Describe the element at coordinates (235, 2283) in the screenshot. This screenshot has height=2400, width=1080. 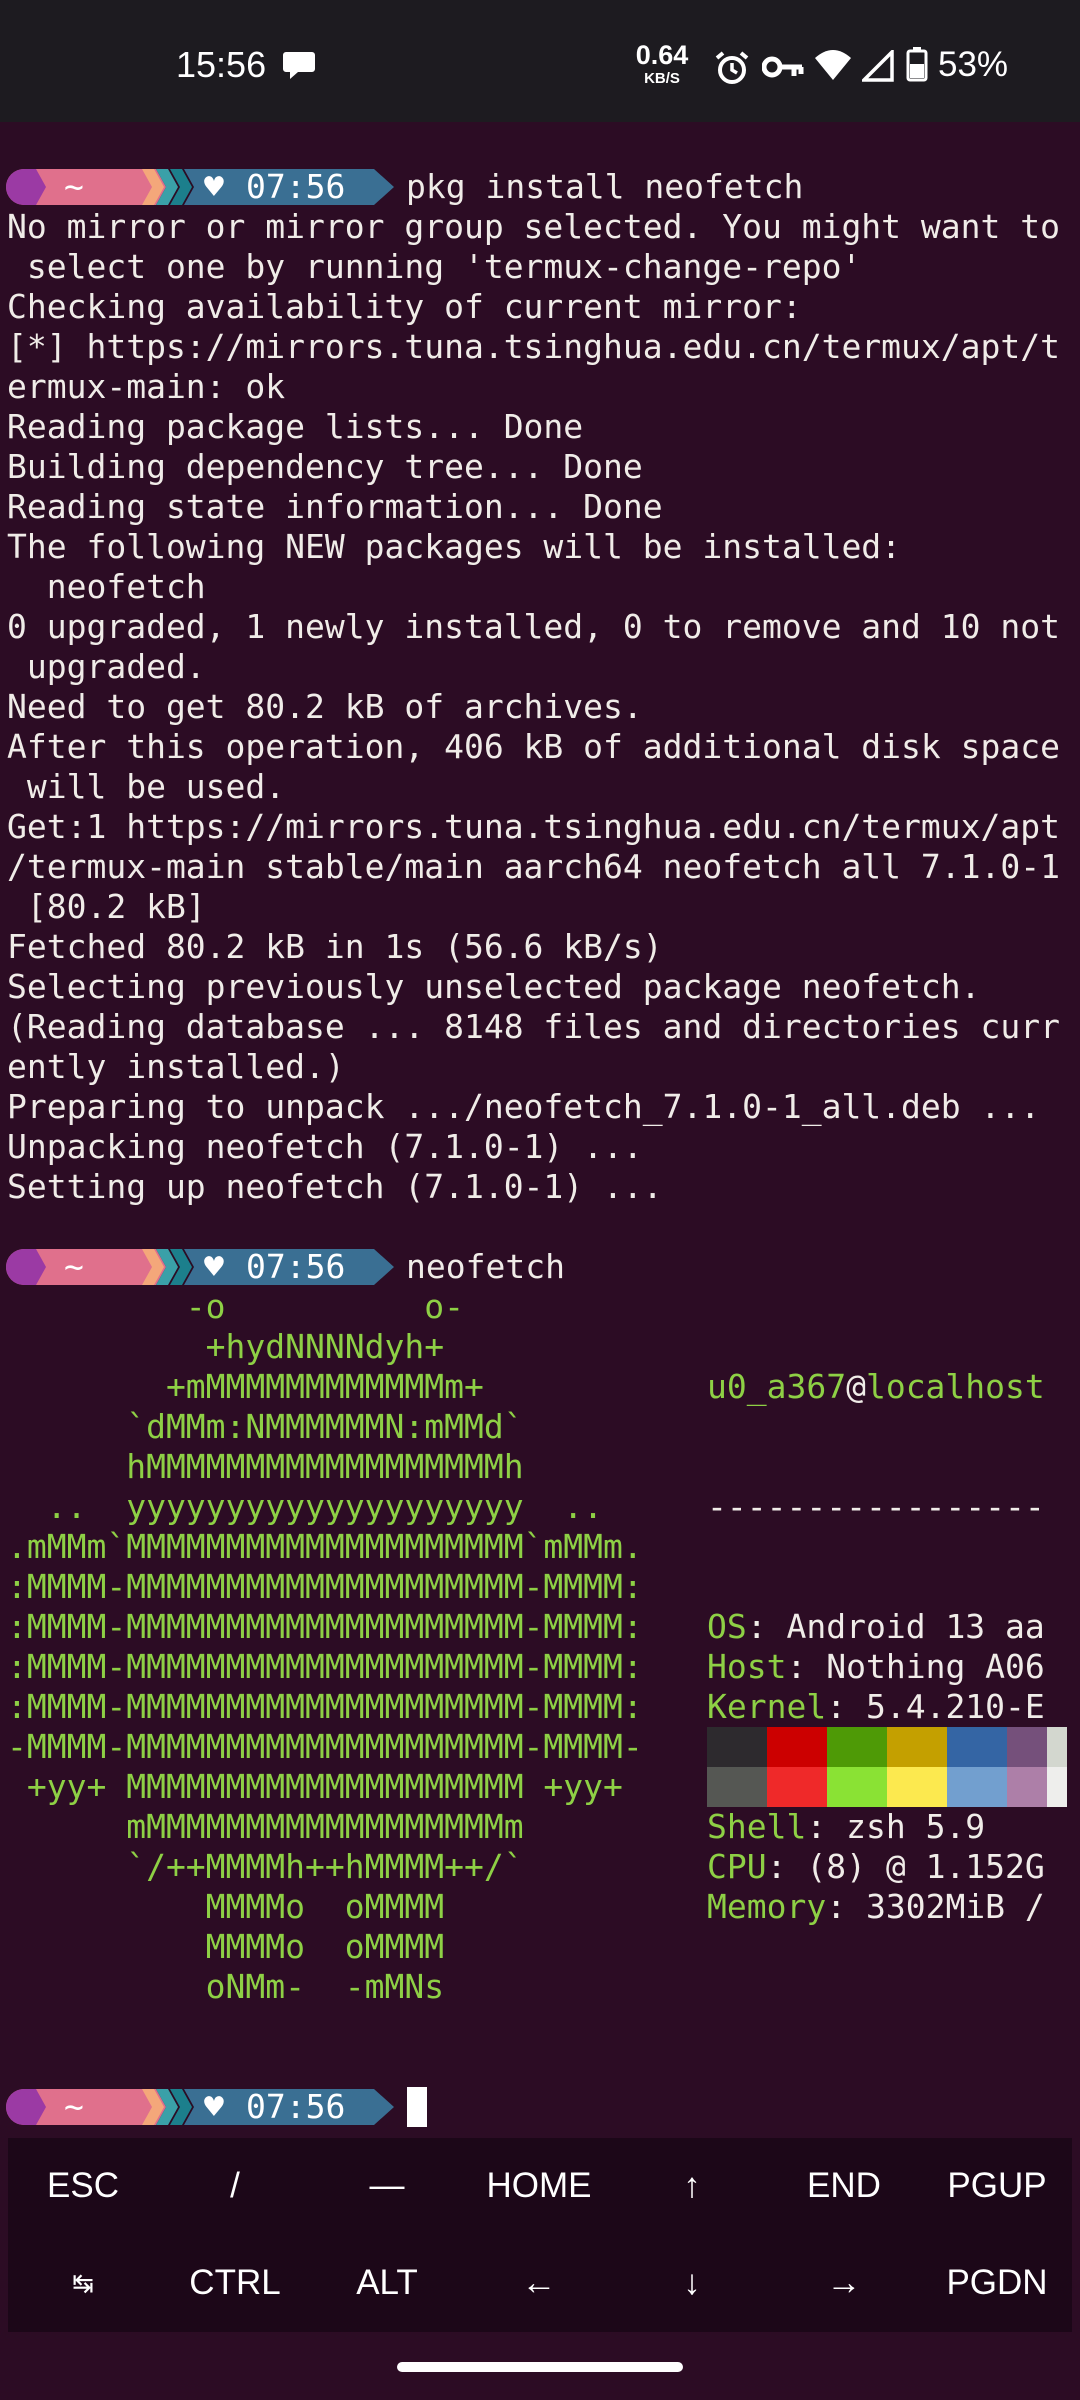
I see `extra-key-ctrl: CTRL` at that location.